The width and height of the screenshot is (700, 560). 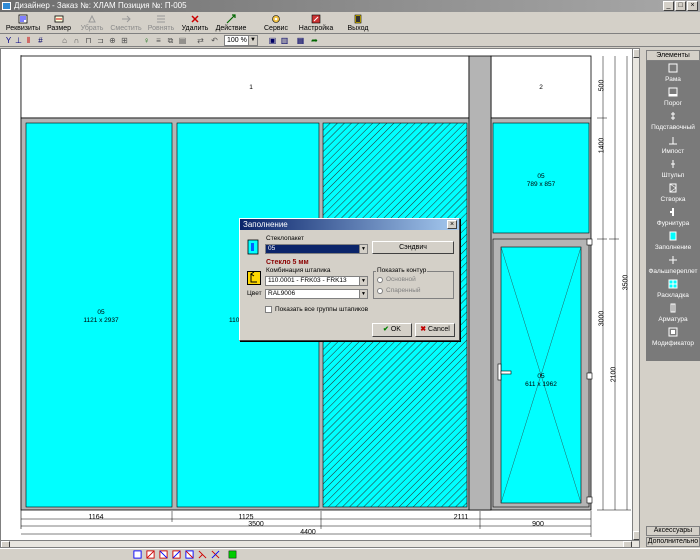 I want to click on status-tool-8-icon, so click(x=232, y=554).